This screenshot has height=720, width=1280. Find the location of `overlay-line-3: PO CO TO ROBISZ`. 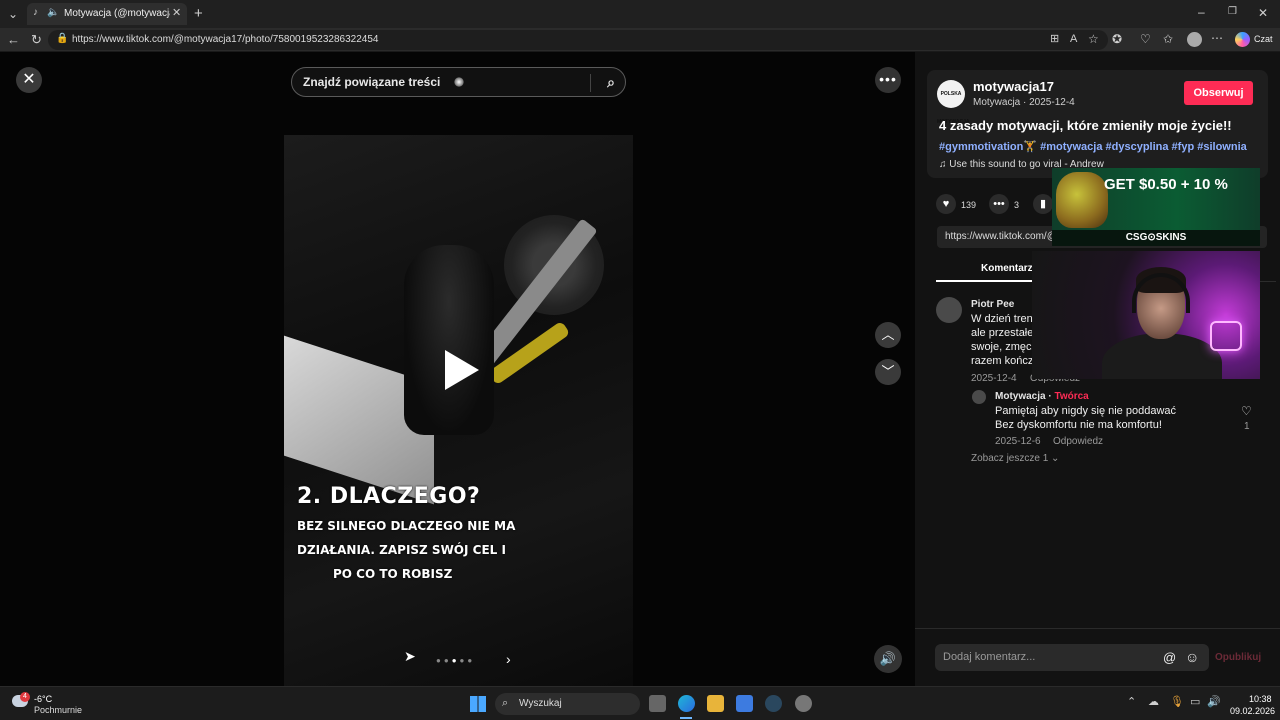

overlay-line-3: PO CO TO ROBISZ is located at coordinates (393, 574).